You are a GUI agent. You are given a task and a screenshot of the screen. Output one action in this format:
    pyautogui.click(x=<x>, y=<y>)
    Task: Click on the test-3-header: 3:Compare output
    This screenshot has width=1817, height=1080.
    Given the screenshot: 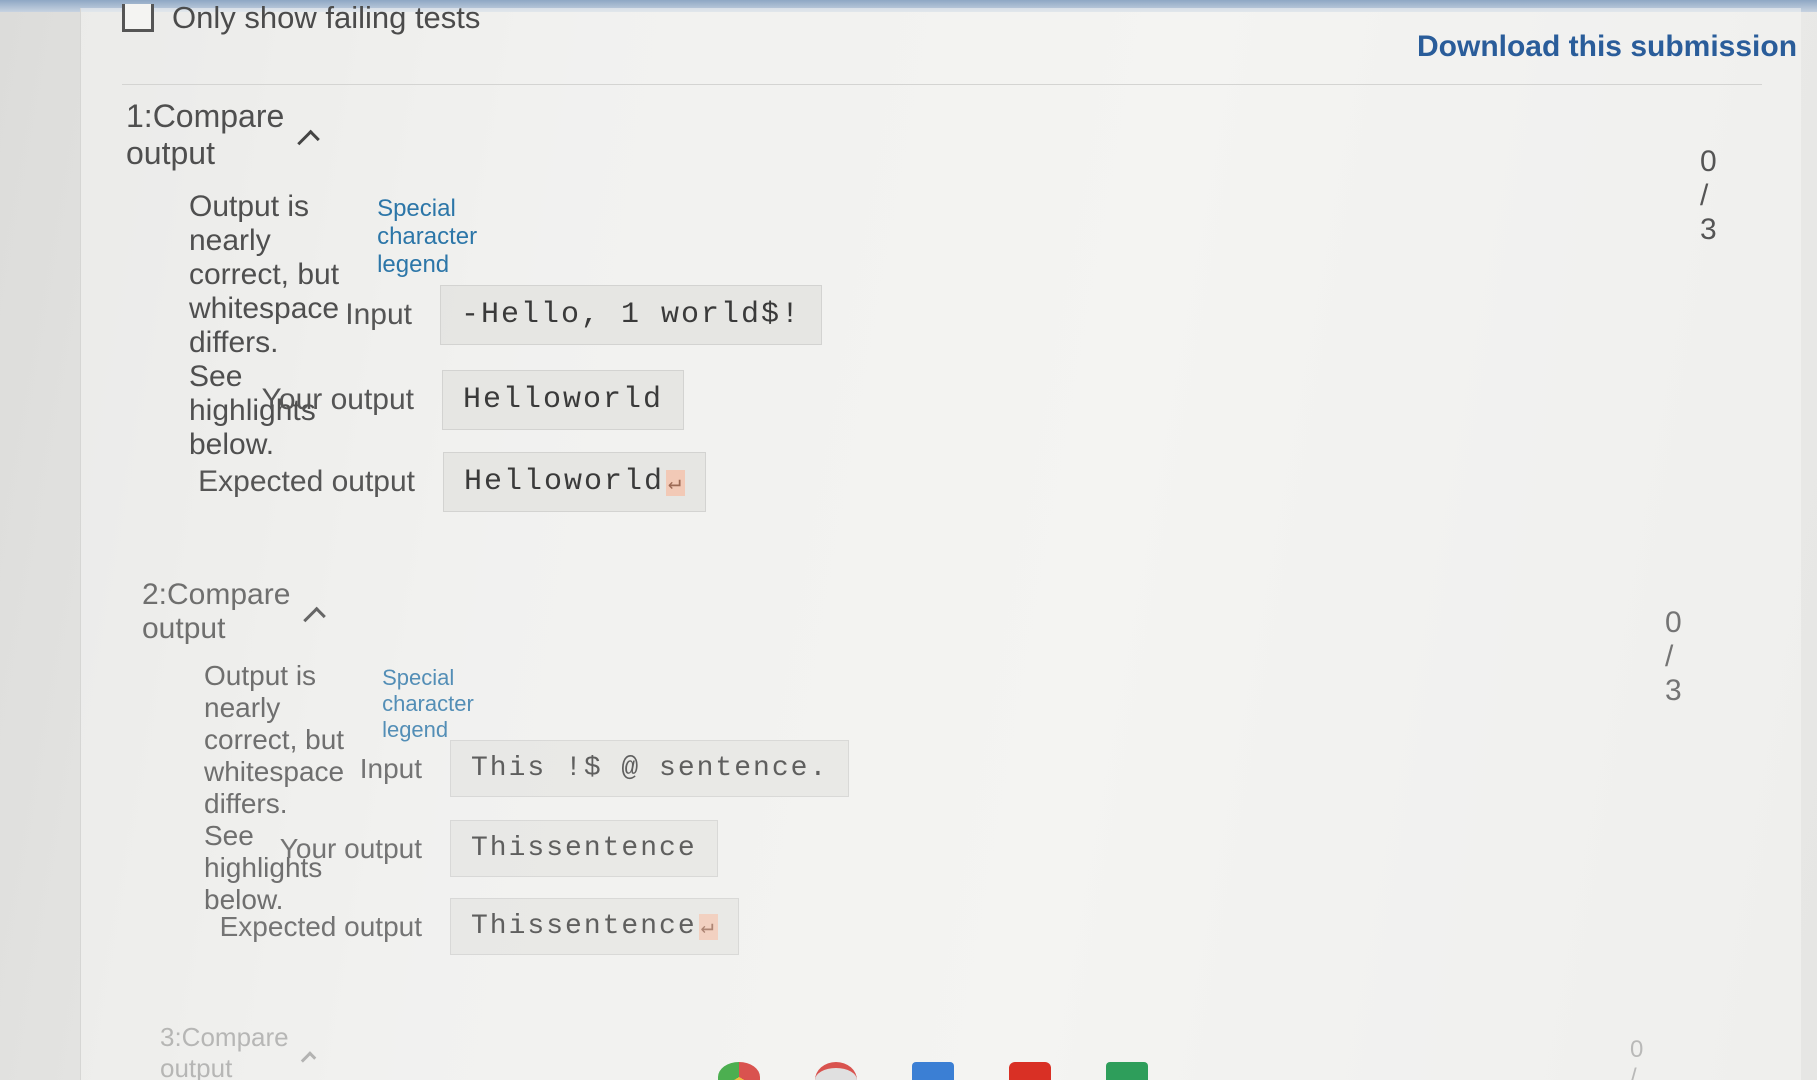 What is the action you would take?
    pyautogui.click(x=238, y=1051)
    